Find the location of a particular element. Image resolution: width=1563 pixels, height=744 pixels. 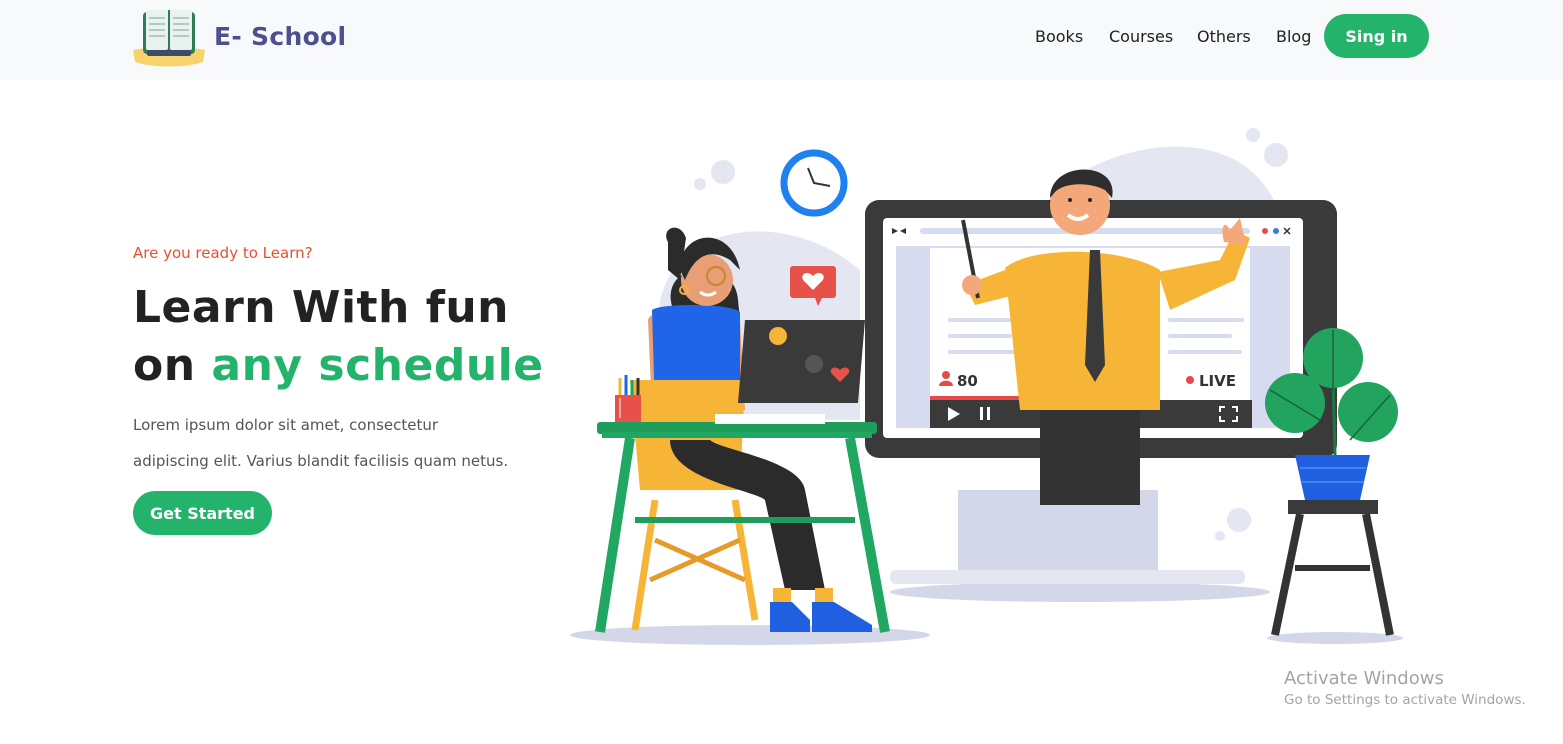

nav-link-books: Books is located at coordinates (1059, 36).